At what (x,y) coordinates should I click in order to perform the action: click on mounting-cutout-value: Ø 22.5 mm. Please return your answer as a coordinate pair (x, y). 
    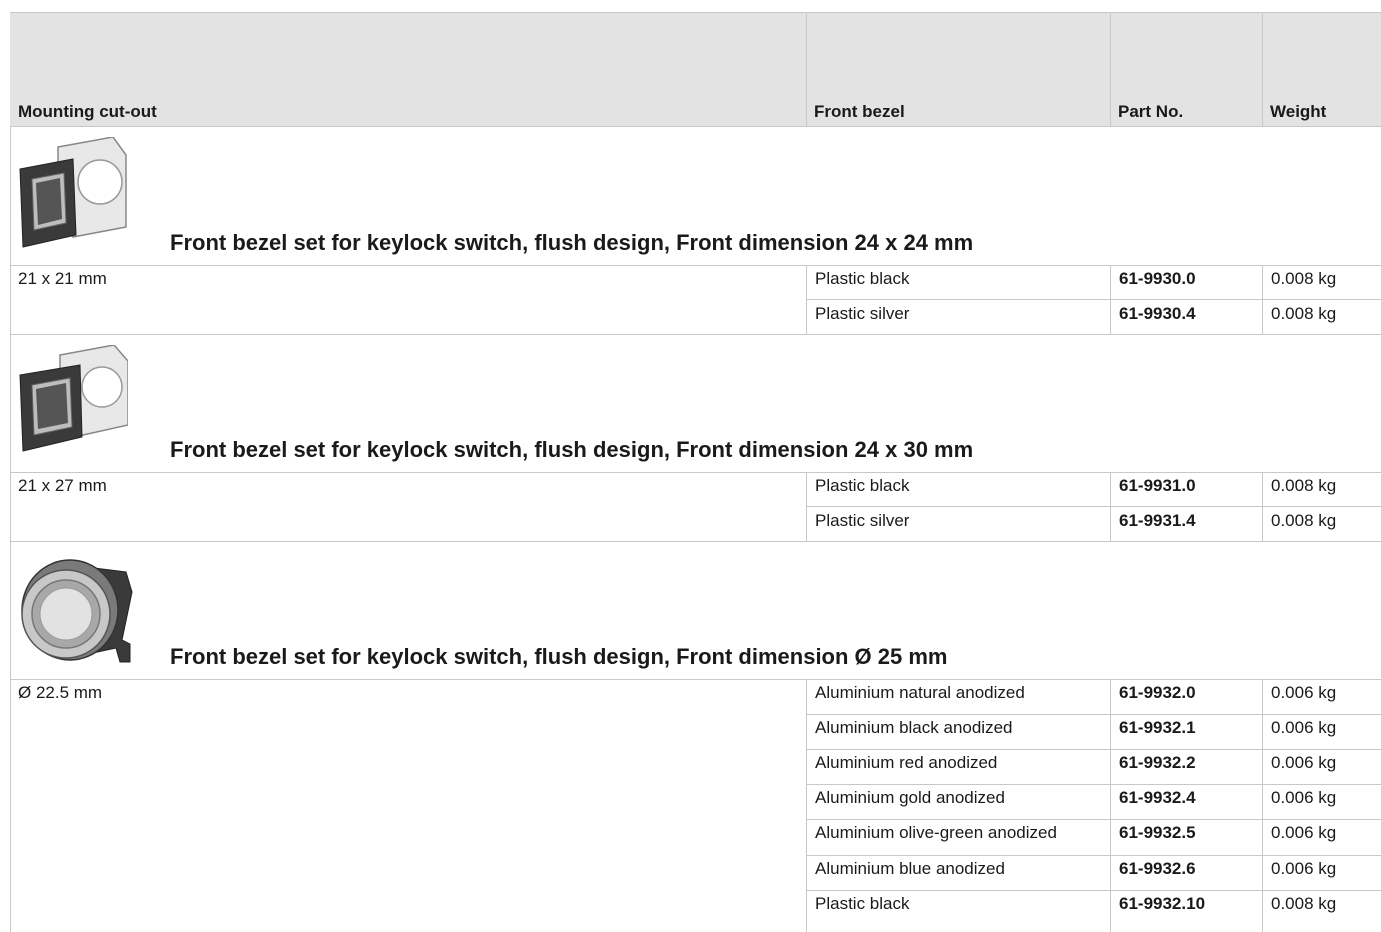
    Looking at the image, I should click on (60, 692).